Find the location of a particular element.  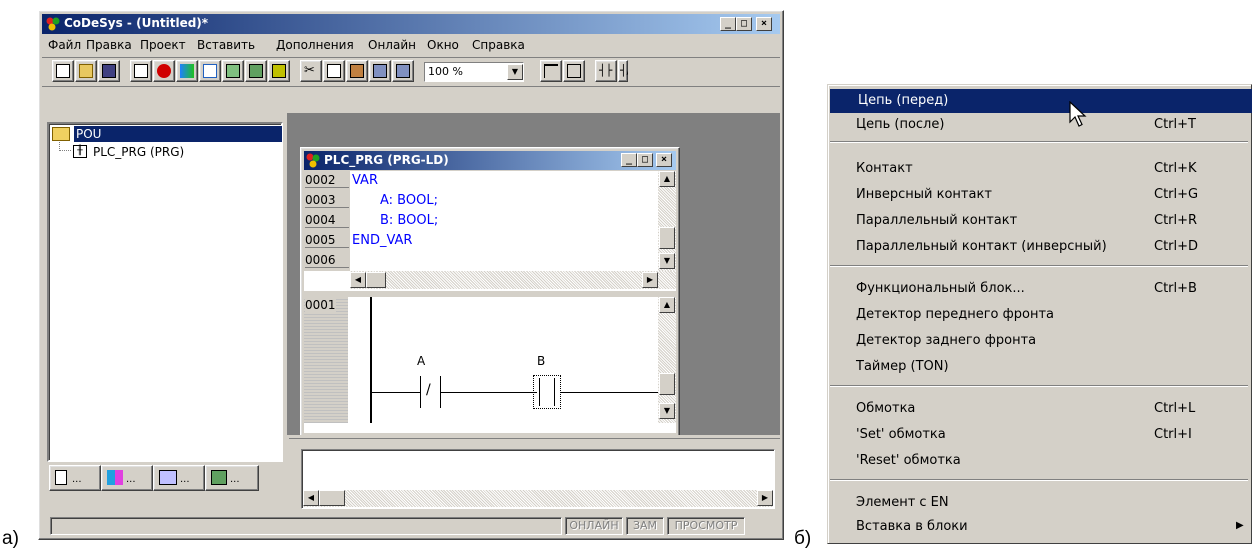

menu-separator is located at coordinates (1039, 142).